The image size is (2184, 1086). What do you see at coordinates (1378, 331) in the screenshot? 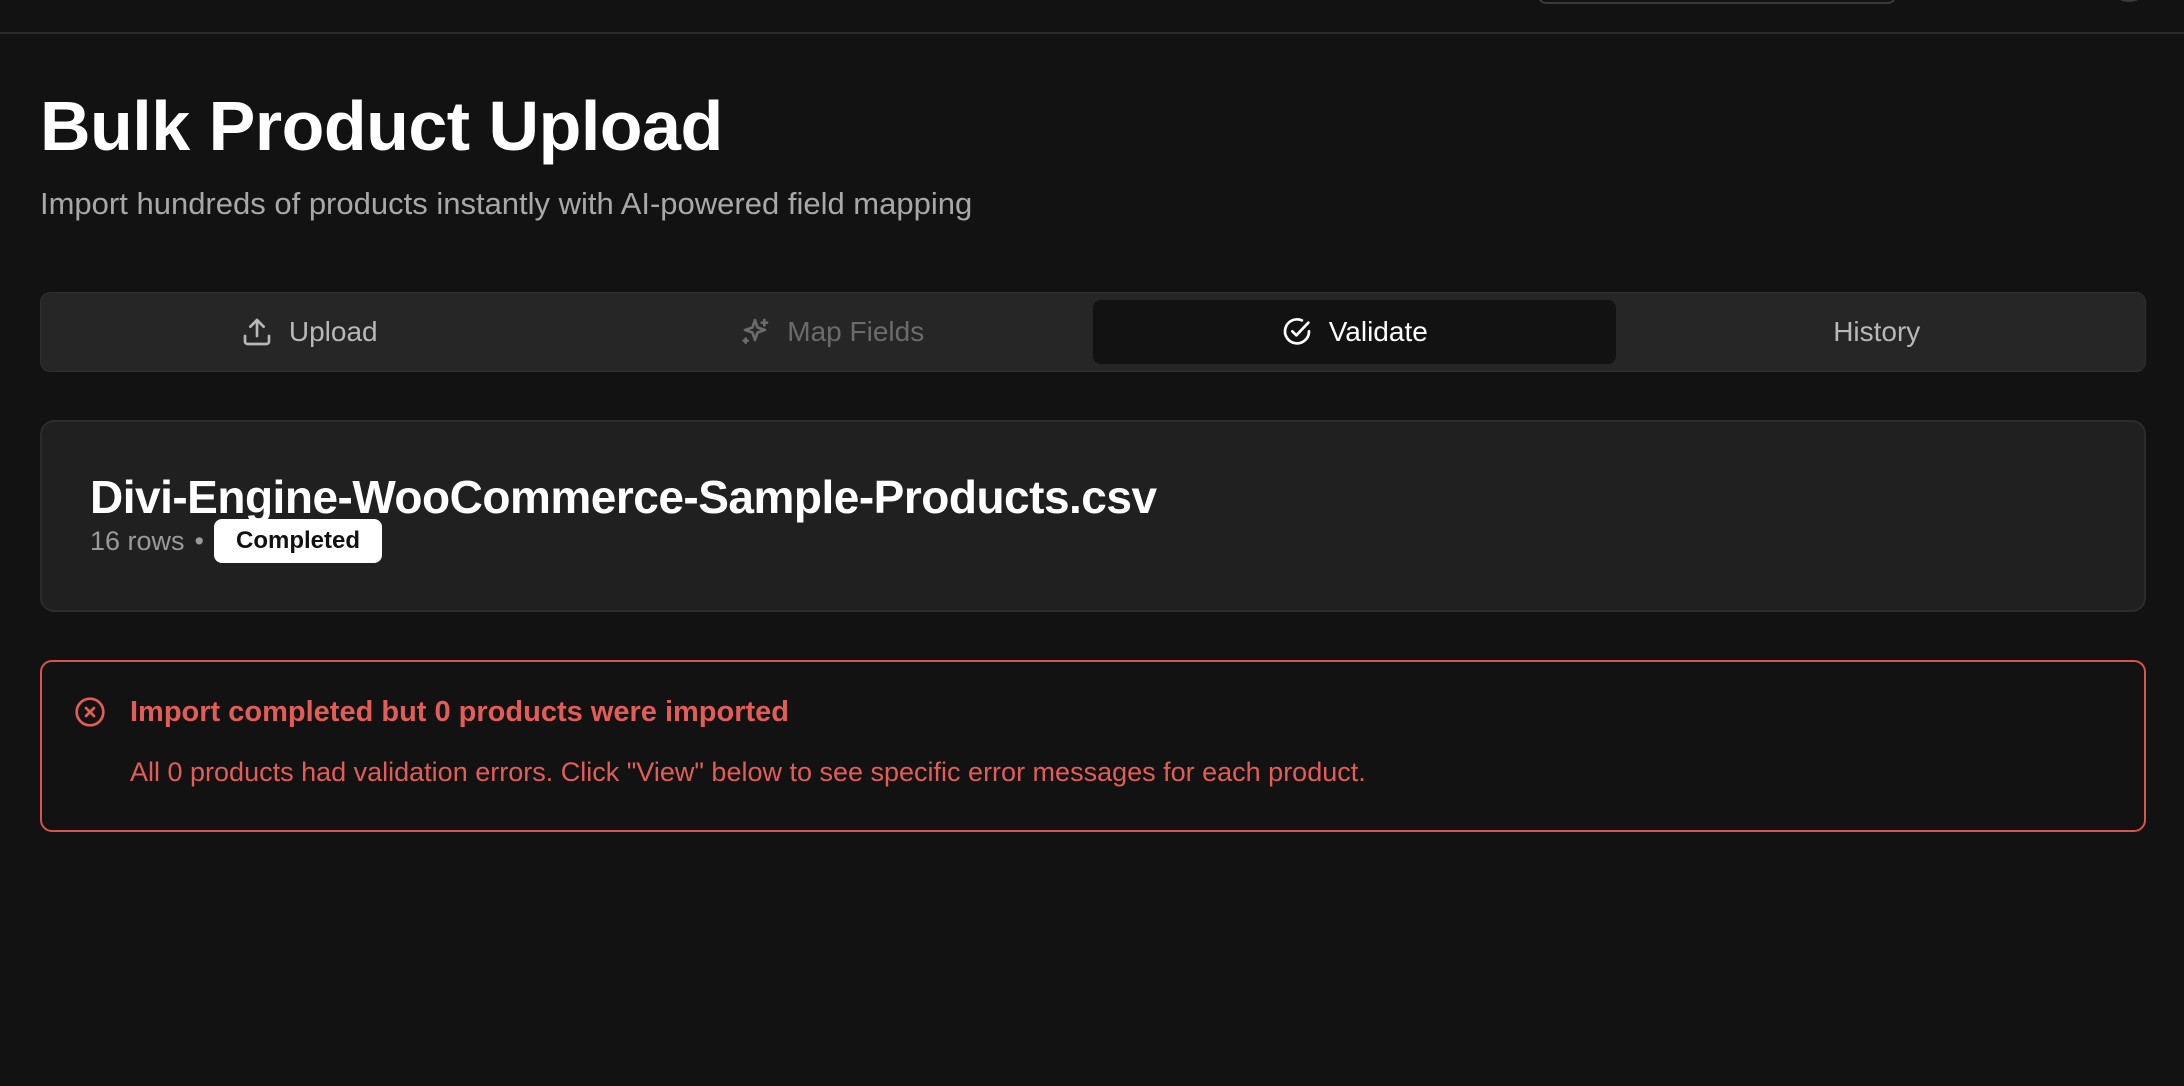
I see `tab-validate-label: Validate` at bounding box center [1378, 331].